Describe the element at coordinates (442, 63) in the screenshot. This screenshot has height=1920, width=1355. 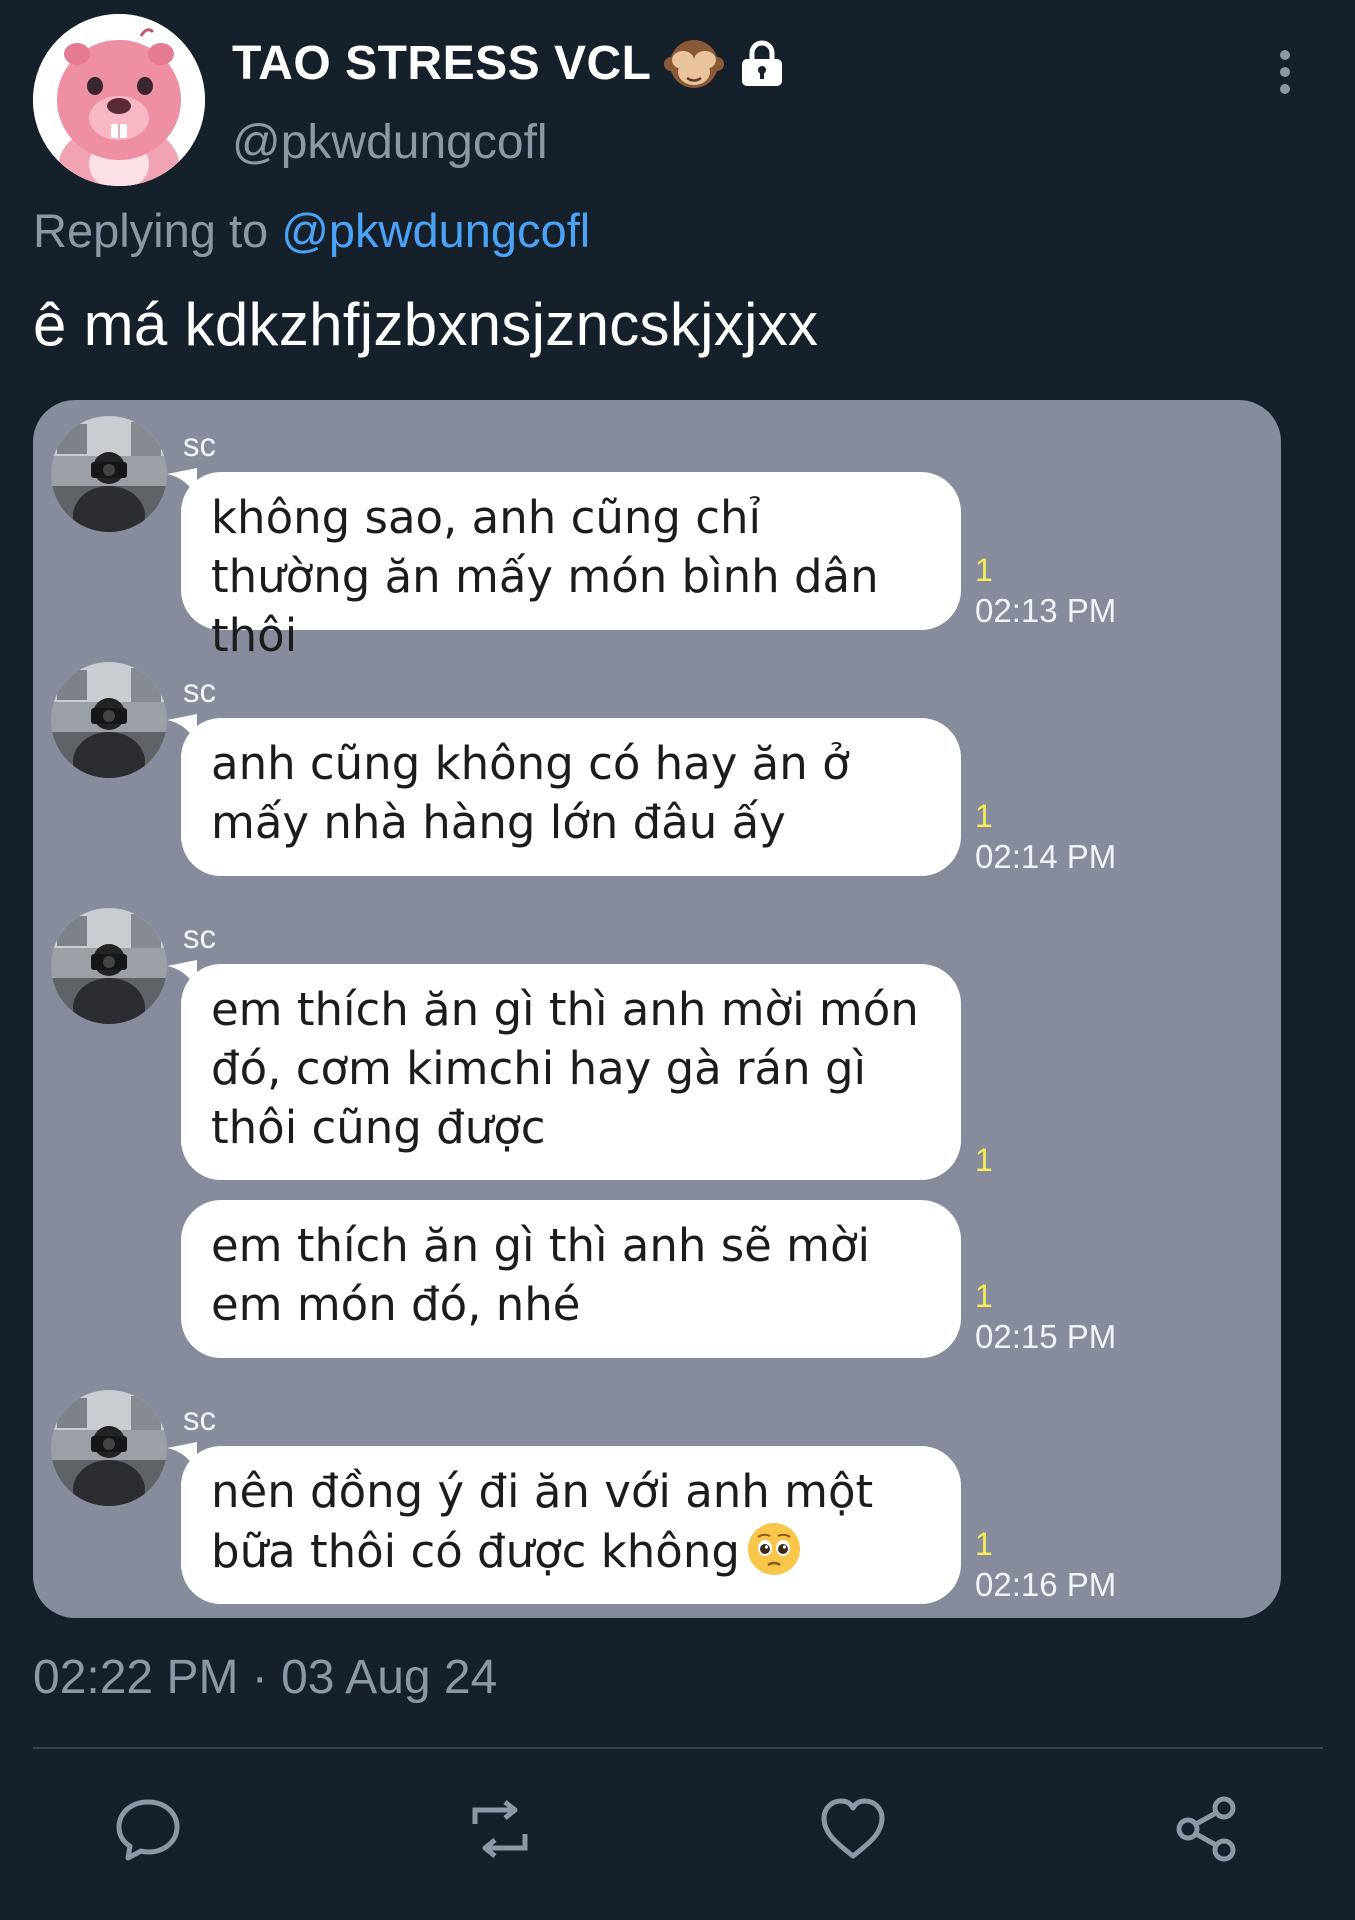
I see `display-name-text: TAO STRESS VCL` at that location.